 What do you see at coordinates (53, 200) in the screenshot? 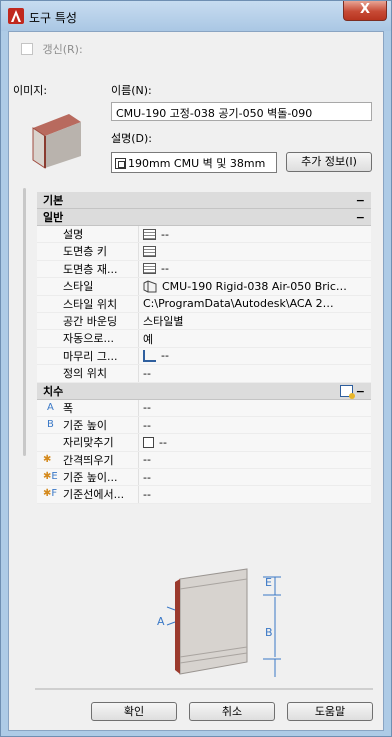
I see `category-basic-title: 기본` at bounding box center [53, 200].